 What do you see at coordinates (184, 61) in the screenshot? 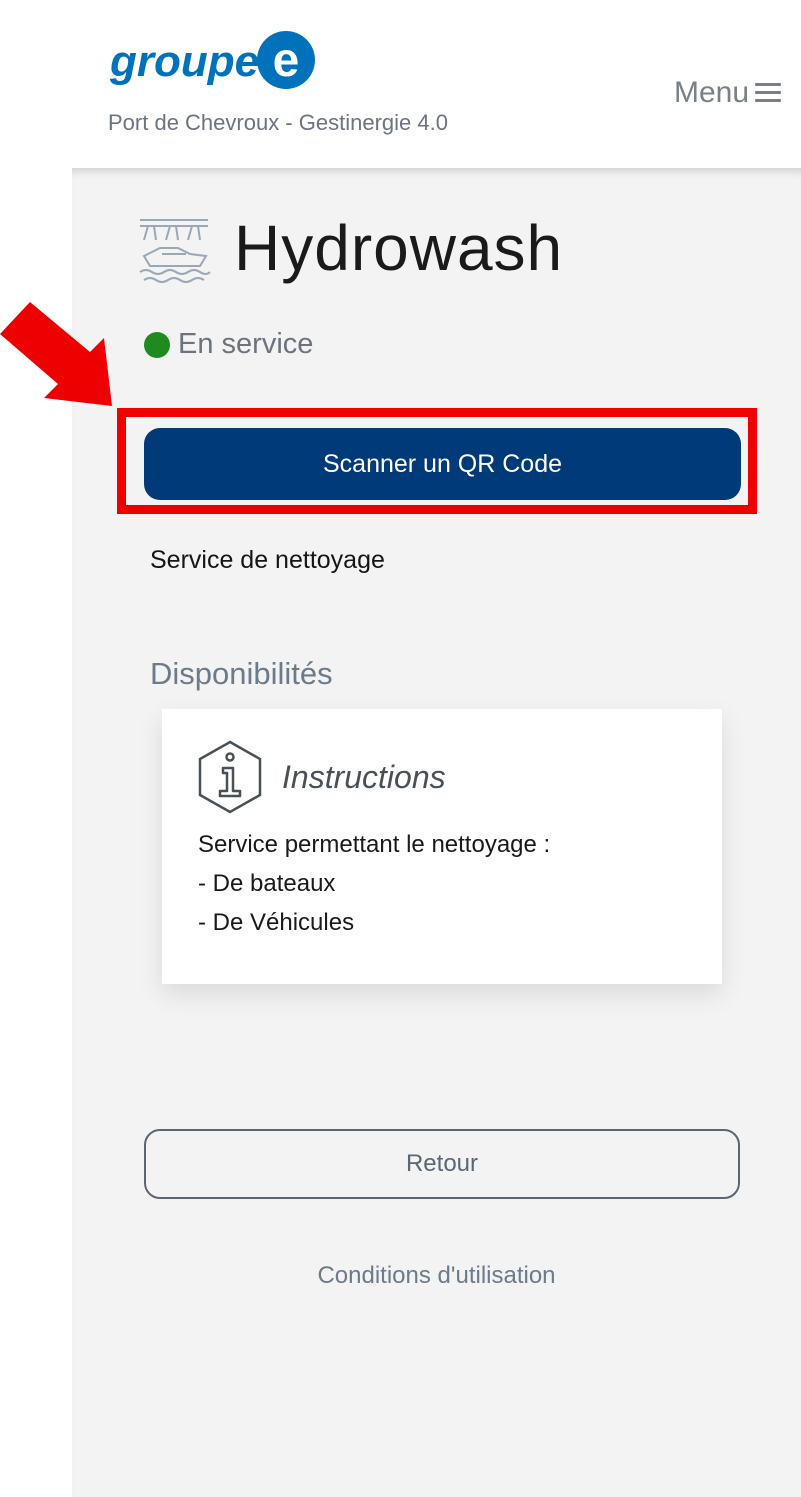
I see `logo-text: groupe` at bounding box center [184, 61].